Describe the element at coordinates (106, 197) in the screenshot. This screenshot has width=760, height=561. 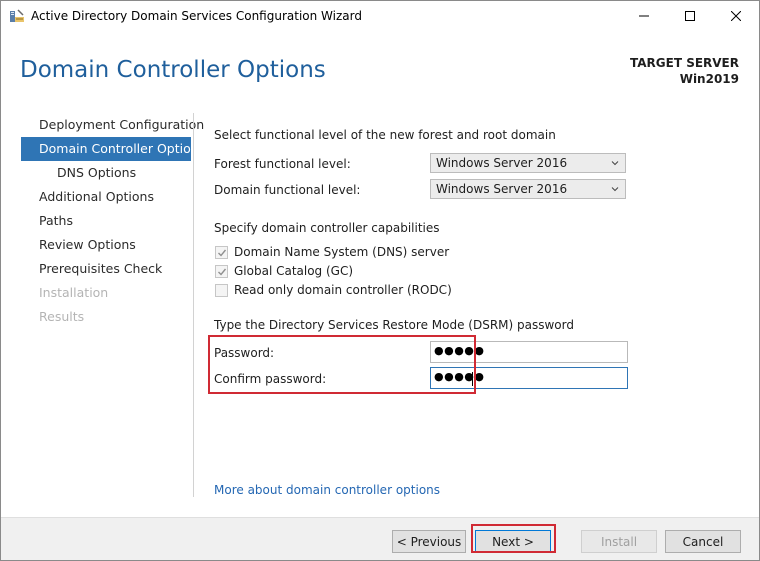
I see `nav-item-additional-options: Additional Options` at that location.